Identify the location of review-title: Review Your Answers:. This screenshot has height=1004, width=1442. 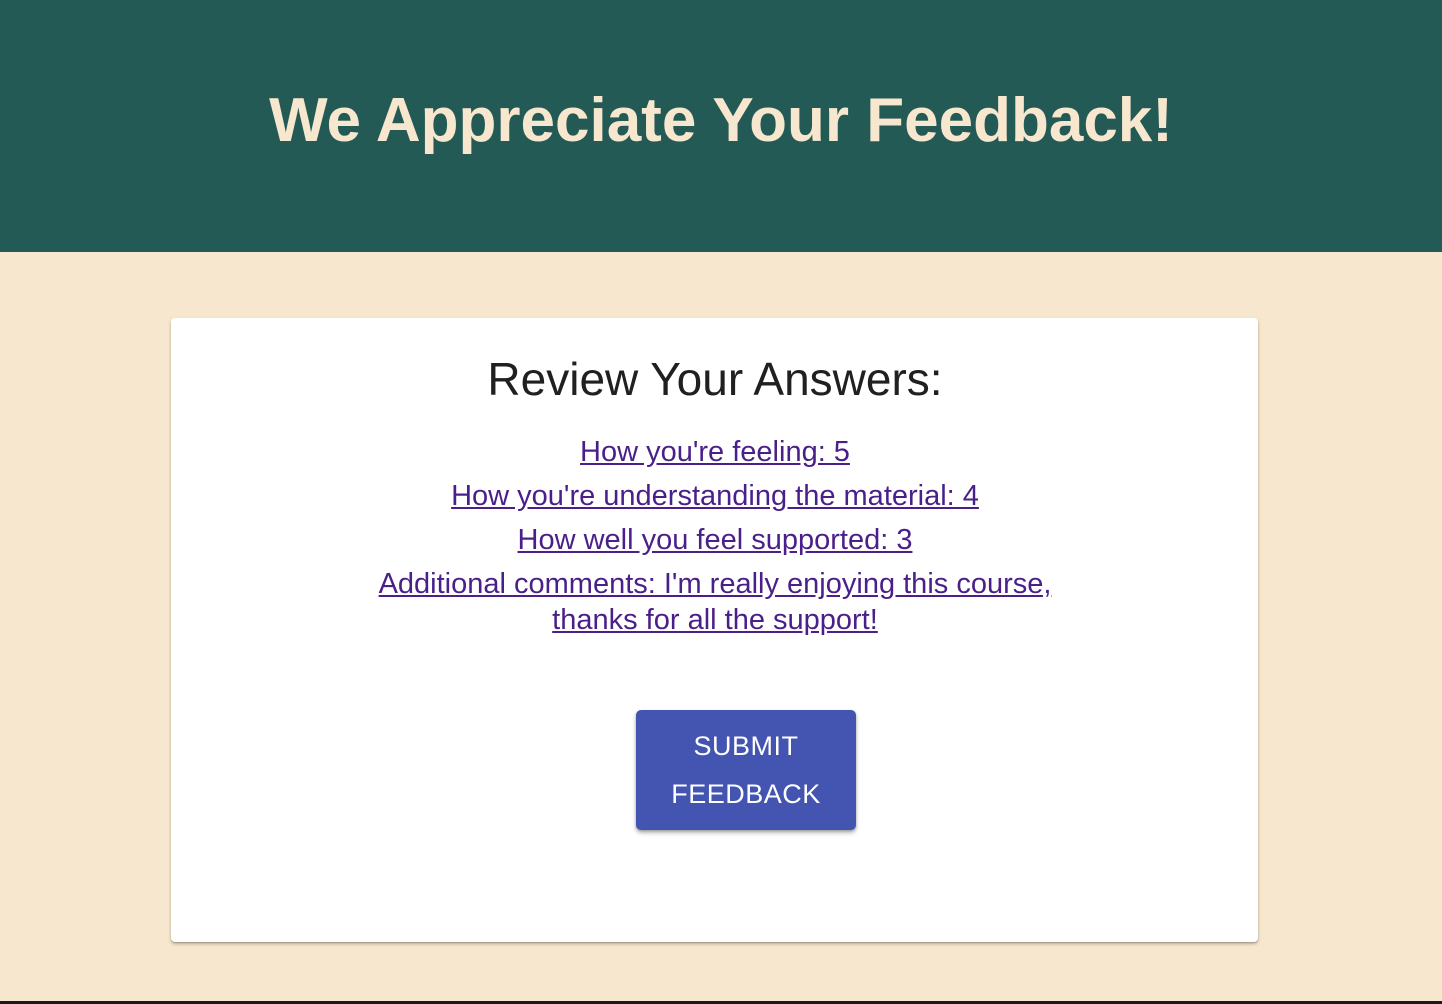
(715, 379).